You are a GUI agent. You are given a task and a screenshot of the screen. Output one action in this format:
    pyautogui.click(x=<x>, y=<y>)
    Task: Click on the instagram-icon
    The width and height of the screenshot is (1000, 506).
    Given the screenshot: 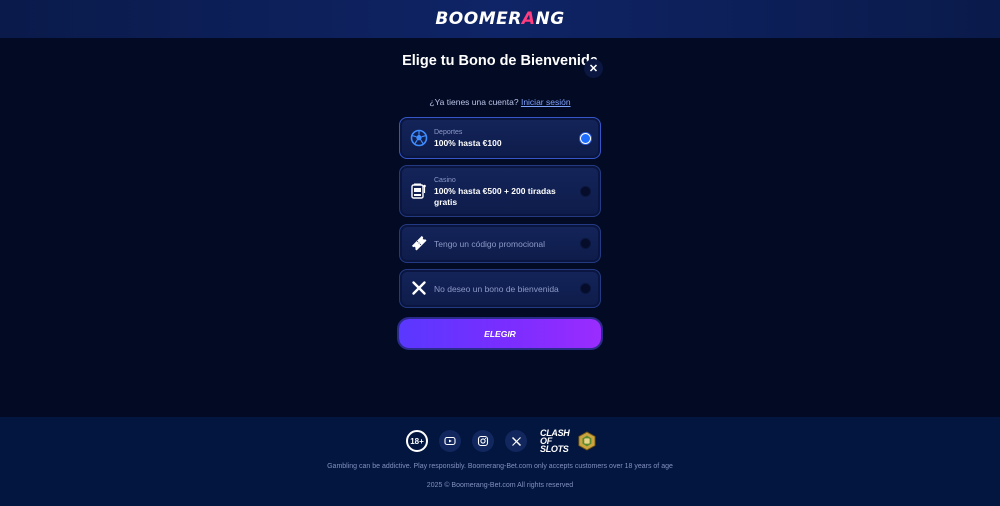 What is the action you would take?
    pyautogui.click(x=483, y=441)
    